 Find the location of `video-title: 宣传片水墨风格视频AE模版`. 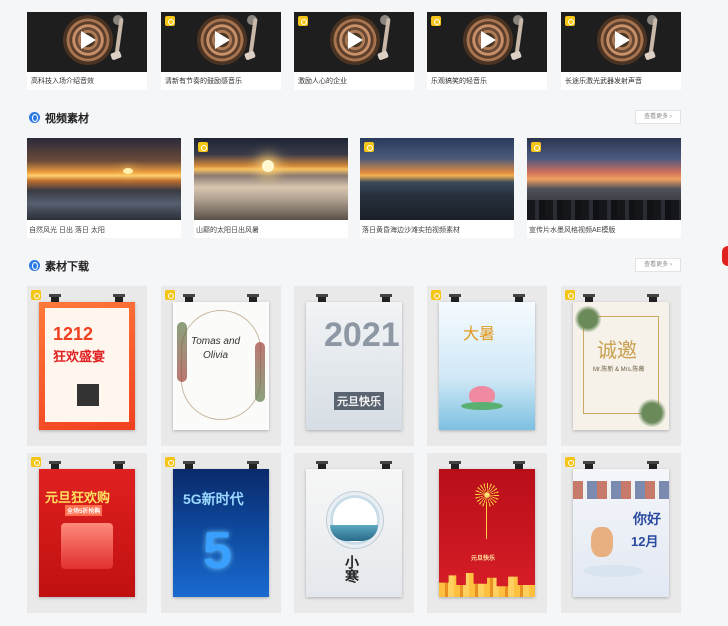

video-title: 宣传片水墨风格视频AE模版 is located at coordinates (572, 230).